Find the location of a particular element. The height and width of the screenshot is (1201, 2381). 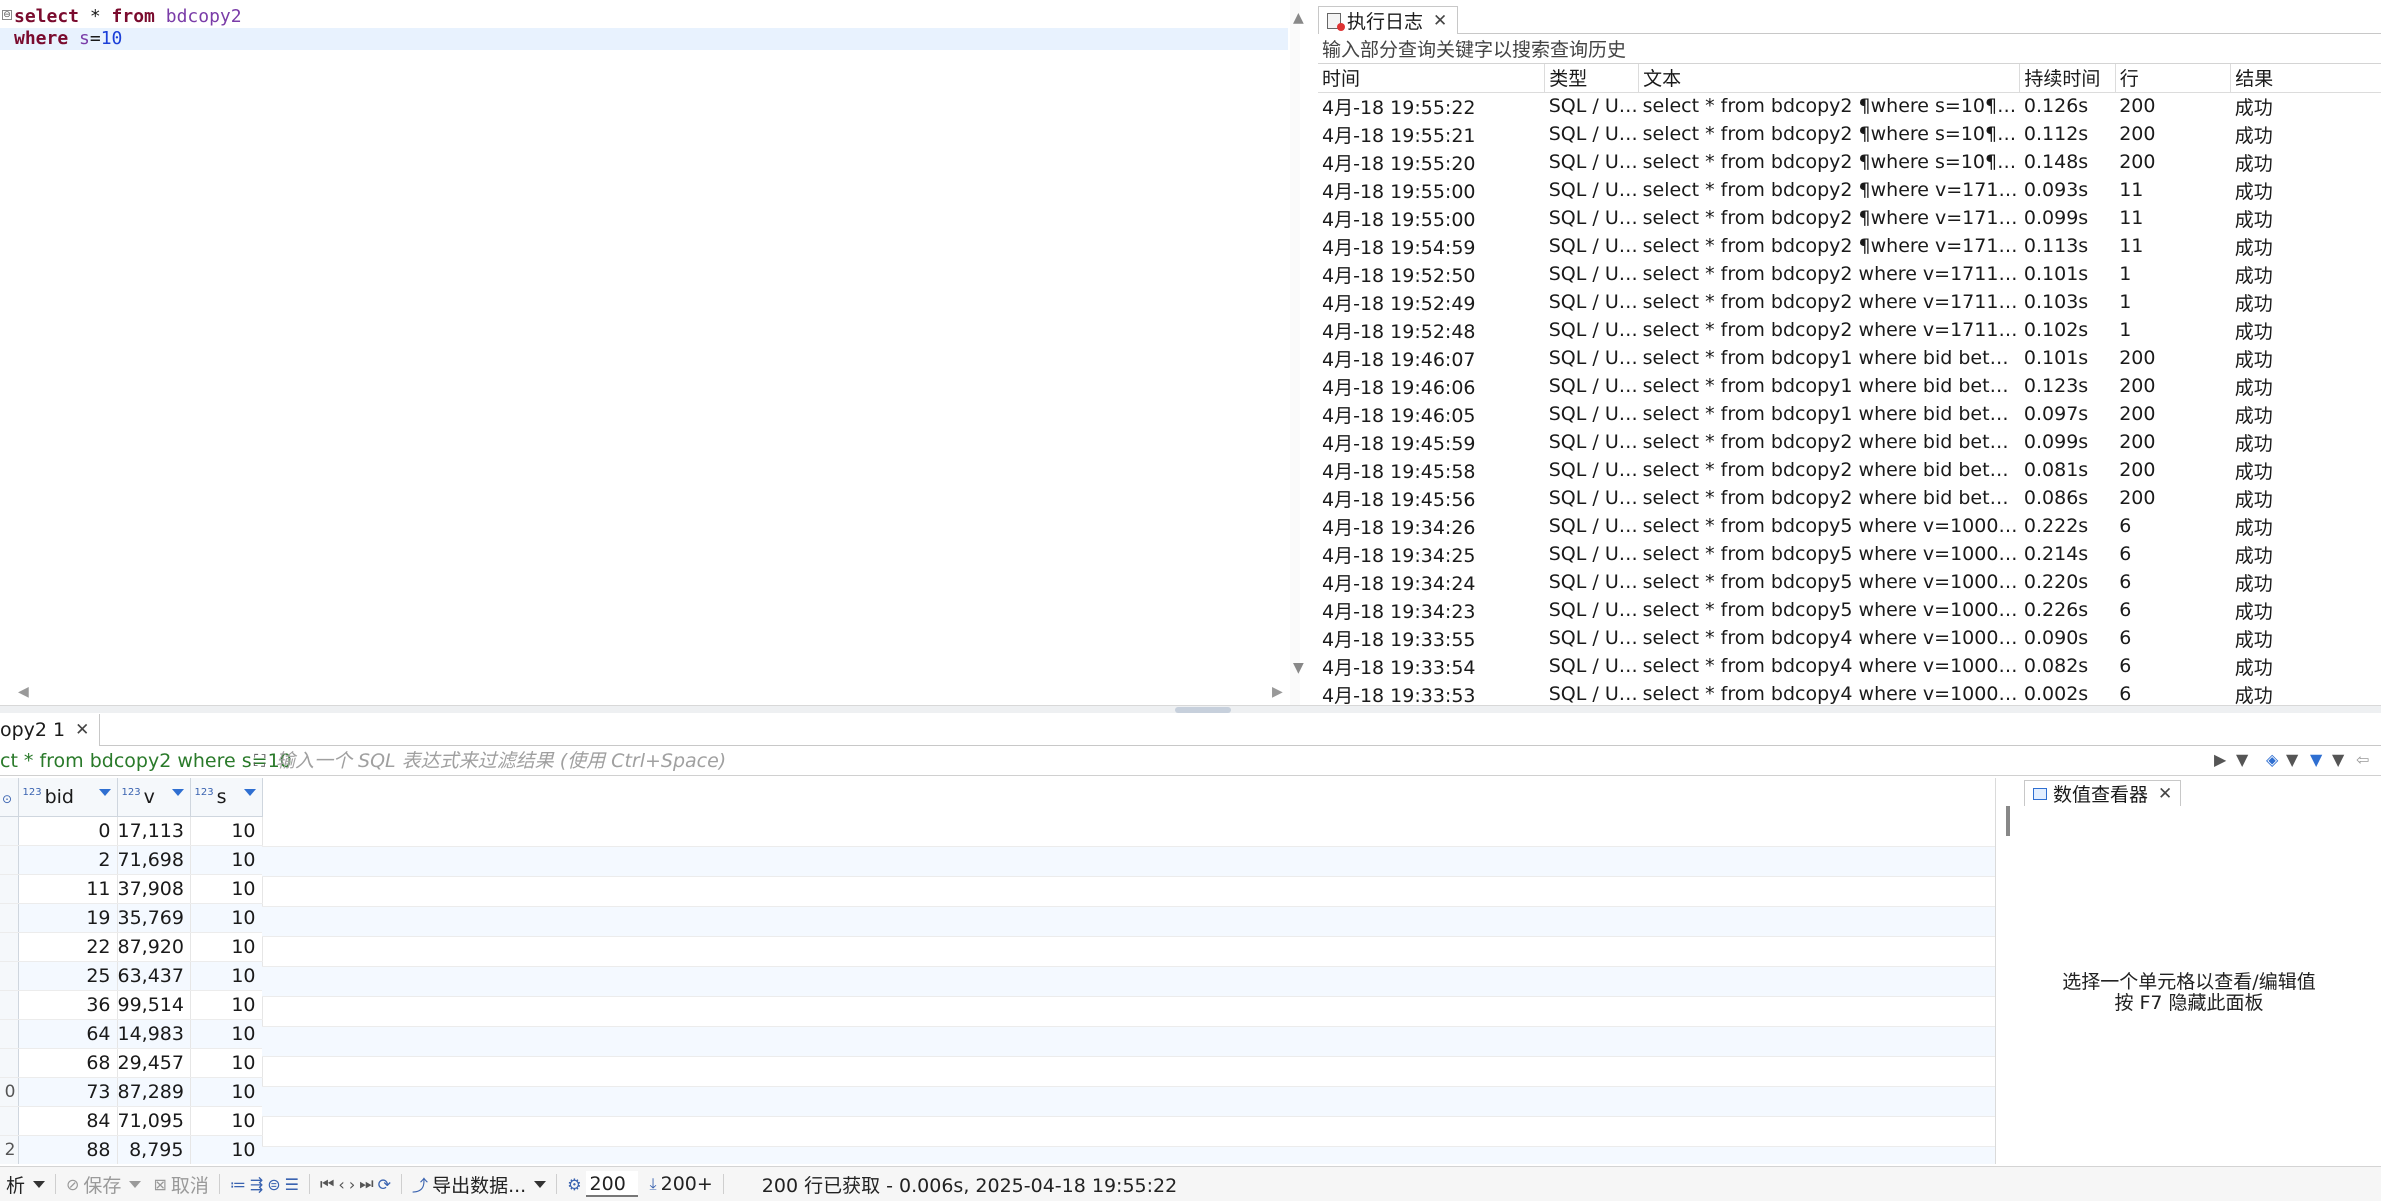

log-cell-duration: 0.126s is located at coordinates (2067, 106).